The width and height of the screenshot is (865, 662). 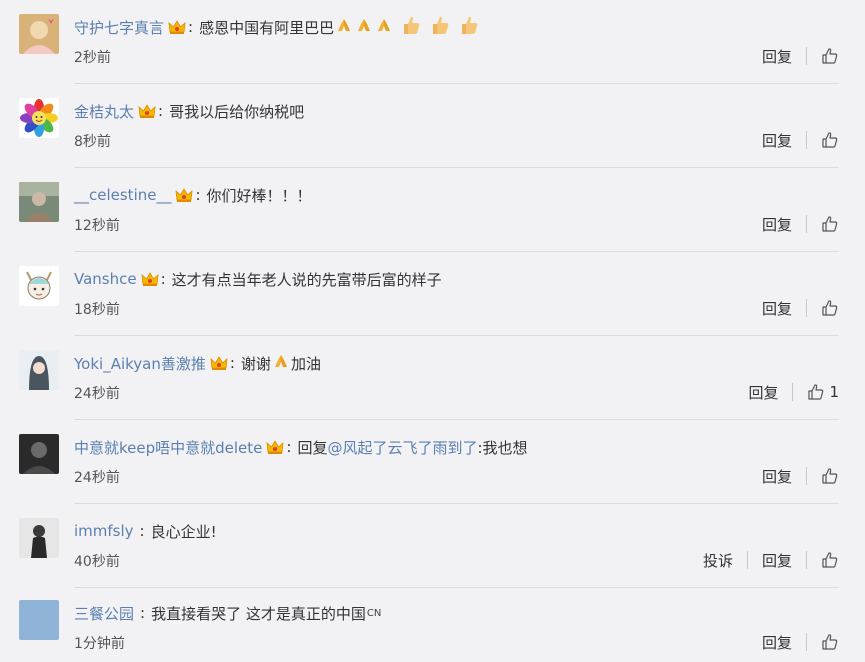 I want to click on comment-text: 感恩中国有阿里巴巴, so click(x=267, y=27).